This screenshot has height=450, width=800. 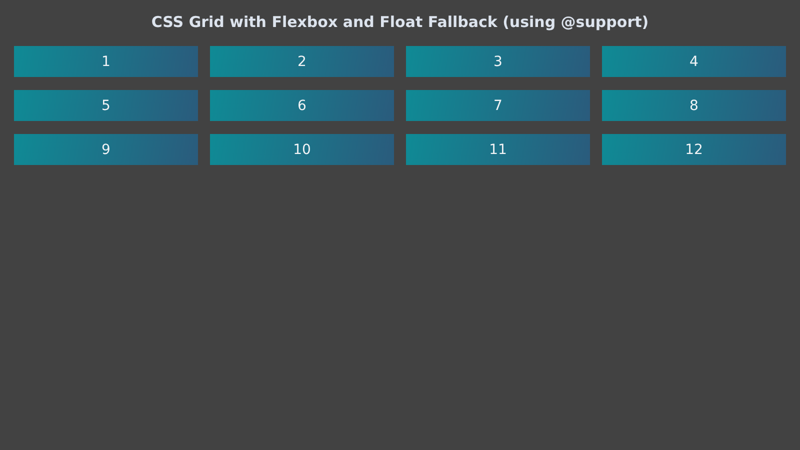 What do you see at coordinates (302, 105) in the screenshot?
I see `grid-cell: 6` at bounding box center [302, 105].